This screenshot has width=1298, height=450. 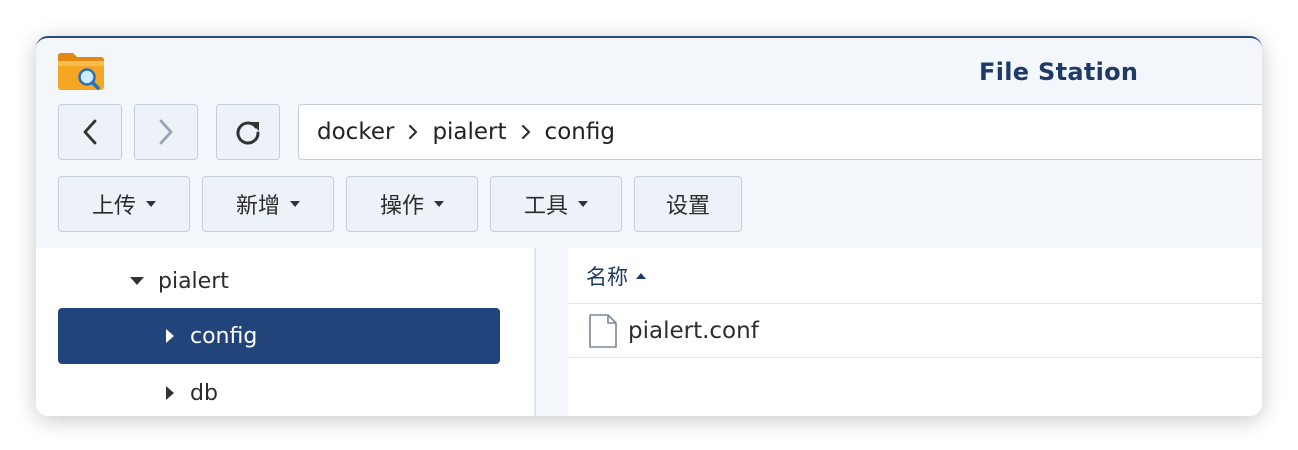 What do you see at coordinates (257, 206) in the screenshot?
I see `create-label: 新增` at bounding box center [257, 206].